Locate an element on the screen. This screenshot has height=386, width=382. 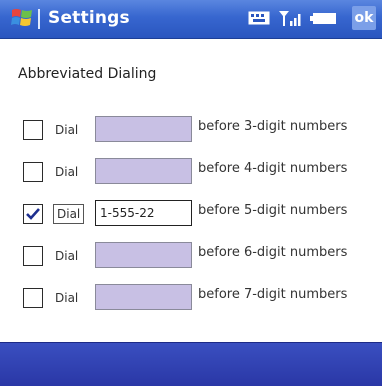
checkmark-icon is located at coordinates (33, 214).